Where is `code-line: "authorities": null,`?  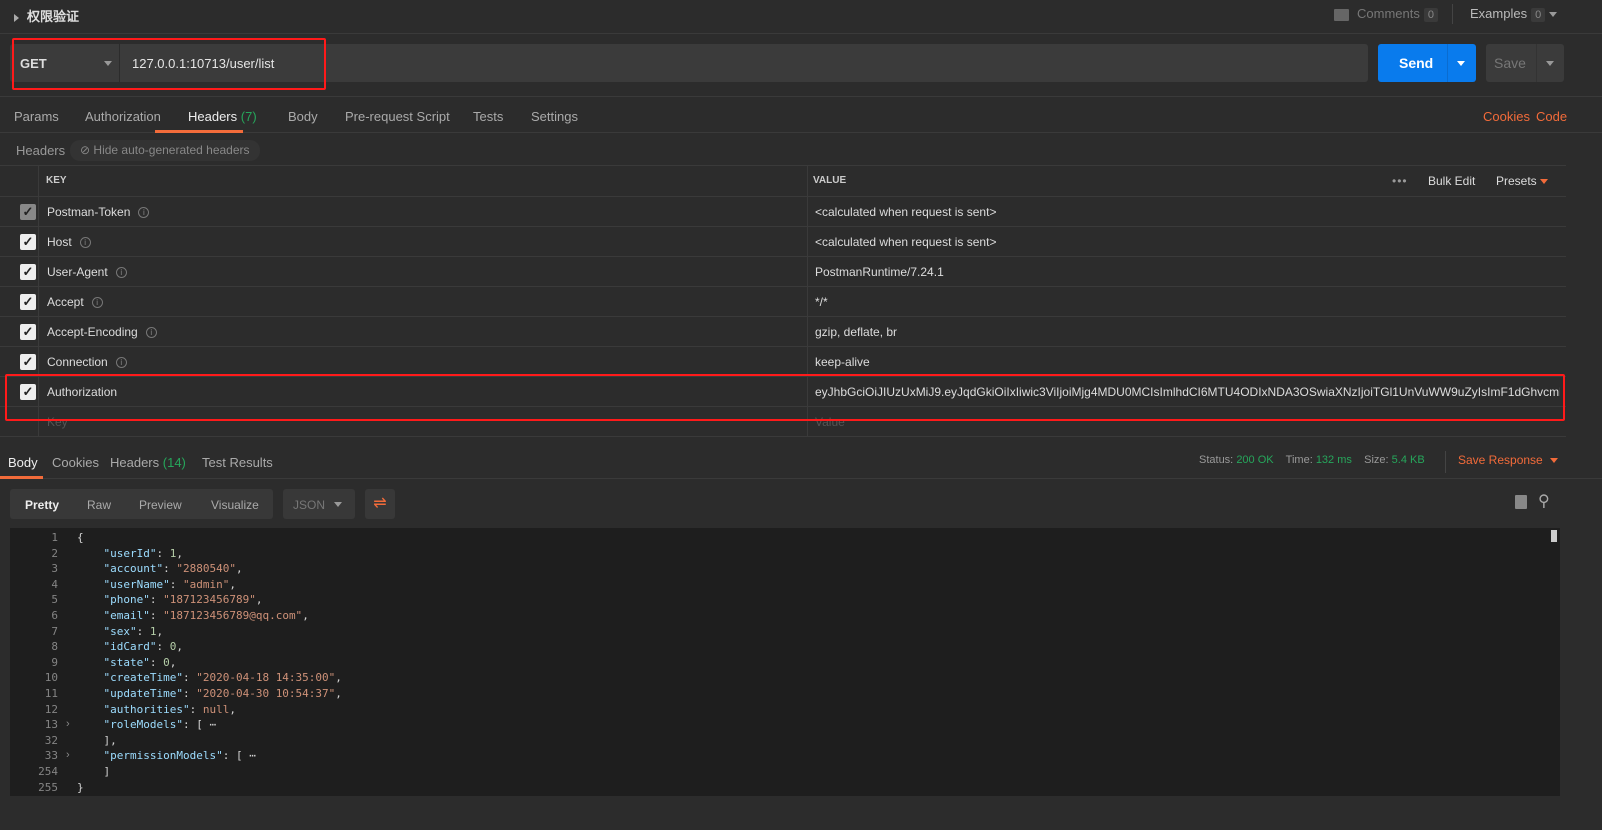 code-line: "authorities": null, is located at coordinates (156, 709).